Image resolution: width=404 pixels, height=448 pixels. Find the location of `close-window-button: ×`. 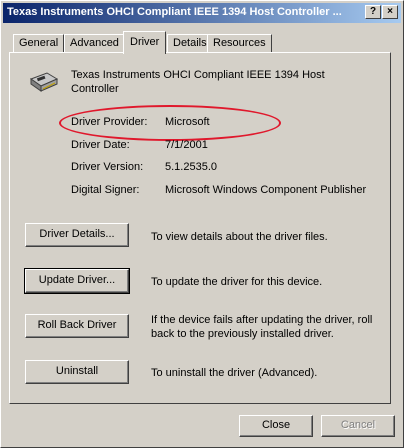

close-window-button: × is located at coordinates (390, 12).